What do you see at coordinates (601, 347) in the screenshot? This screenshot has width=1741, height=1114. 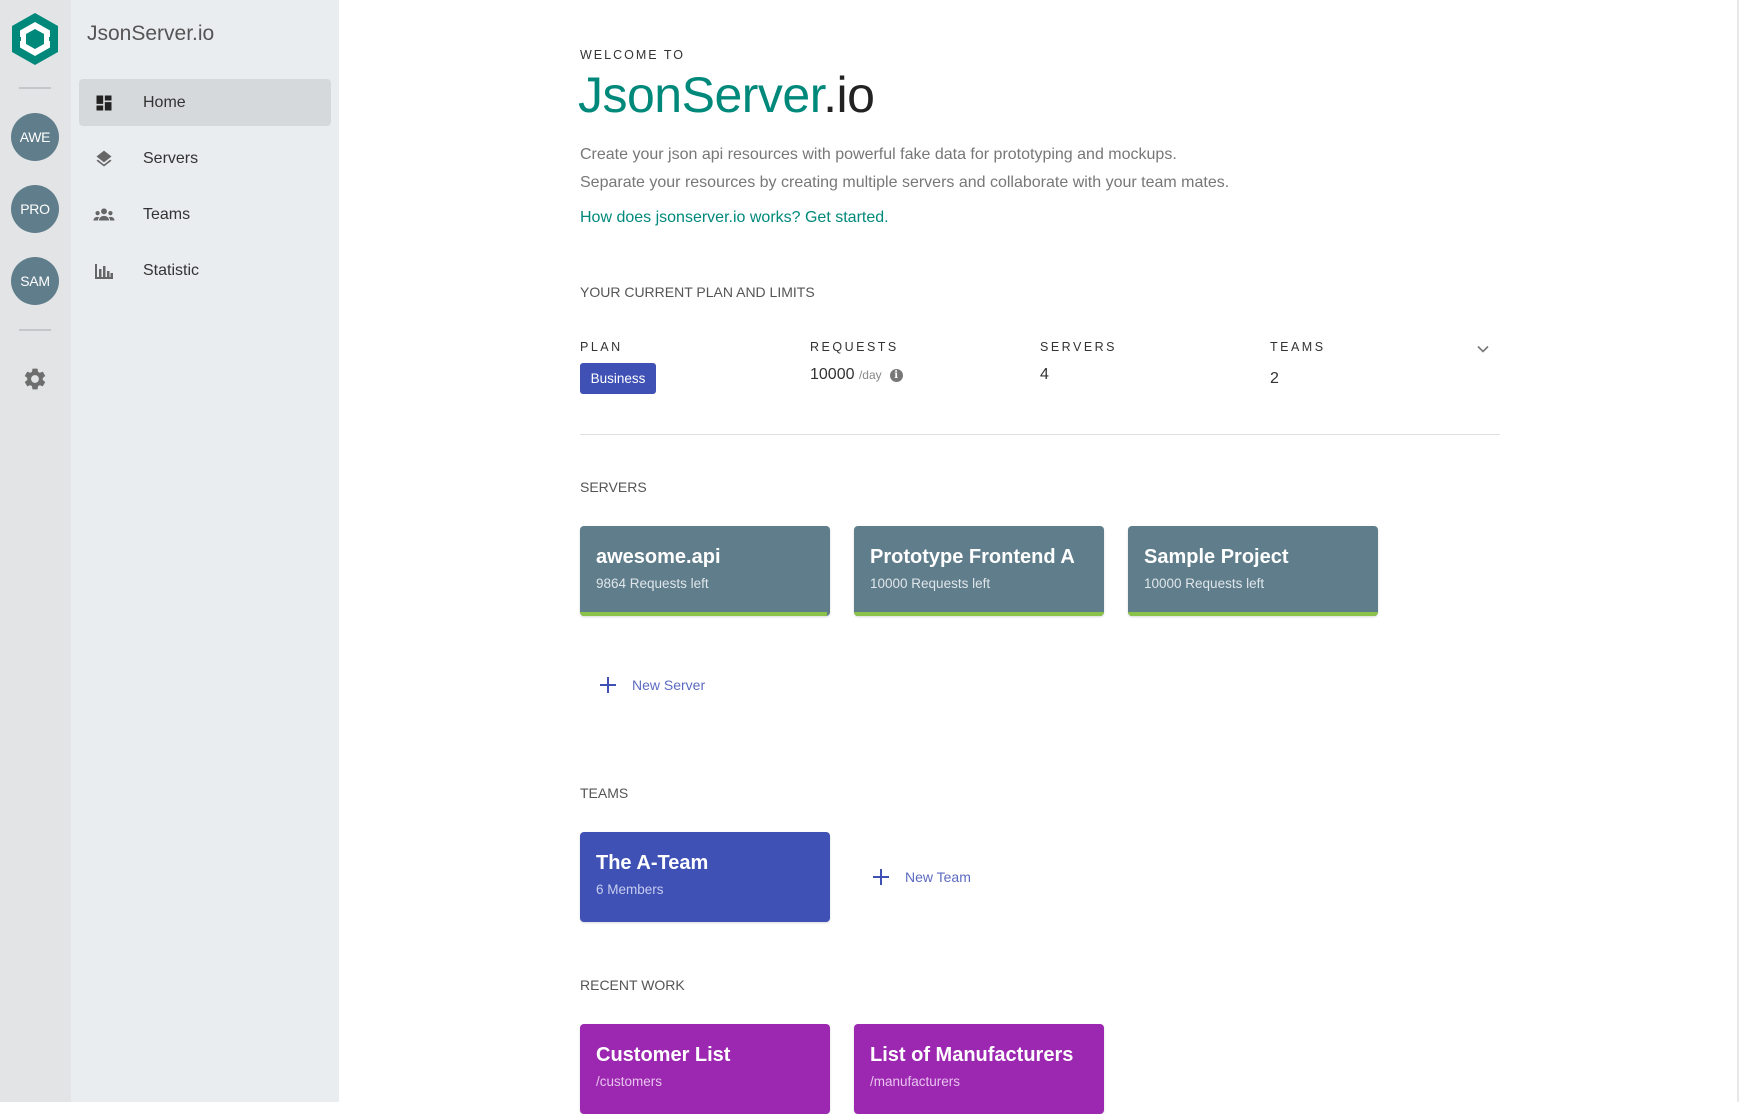 I see `plan-header: PLAN` at bounding box center [601, 347].